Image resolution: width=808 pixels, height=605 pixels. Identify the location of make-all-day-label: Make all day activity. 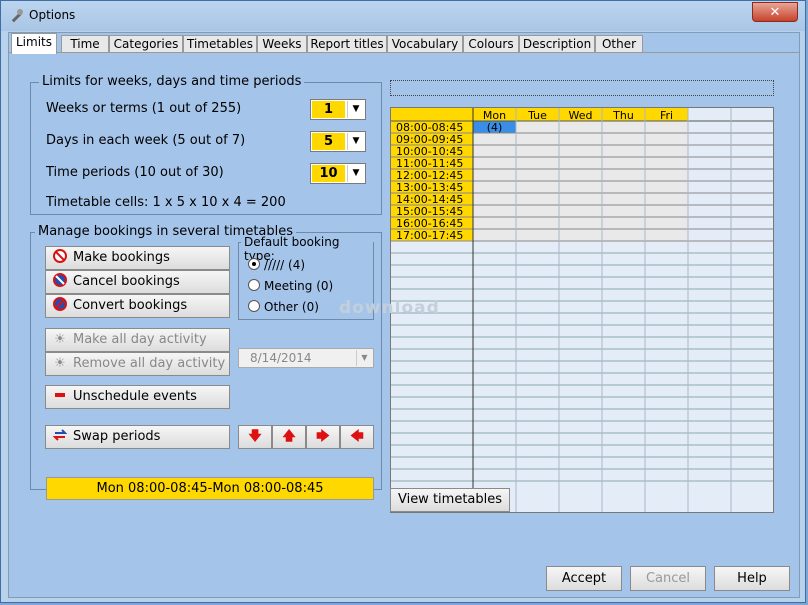
(140, 339).